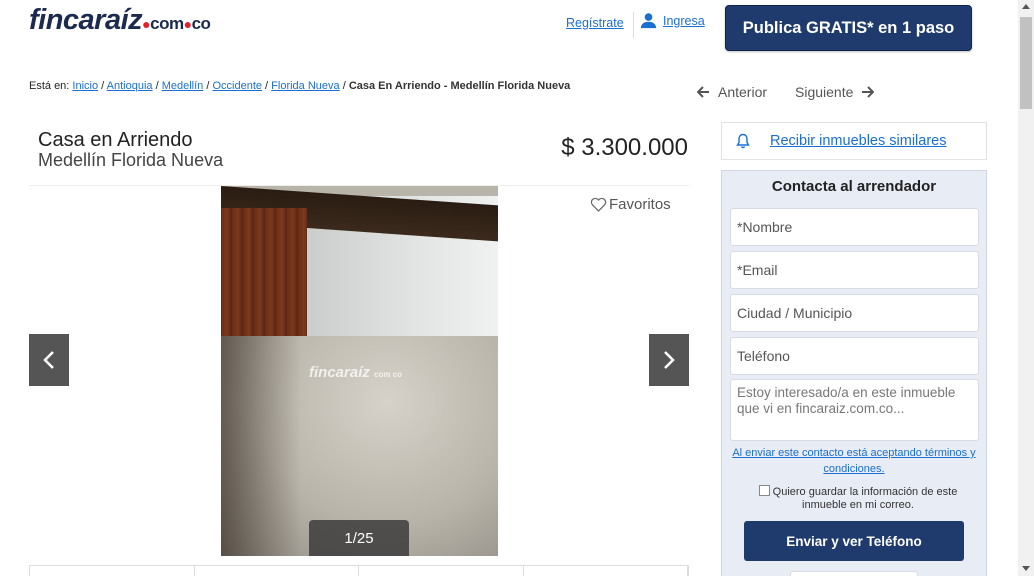  Describe the element at coordinates (1026, 63) in the screenshot. I see `scrollbar-thumb` at that location.